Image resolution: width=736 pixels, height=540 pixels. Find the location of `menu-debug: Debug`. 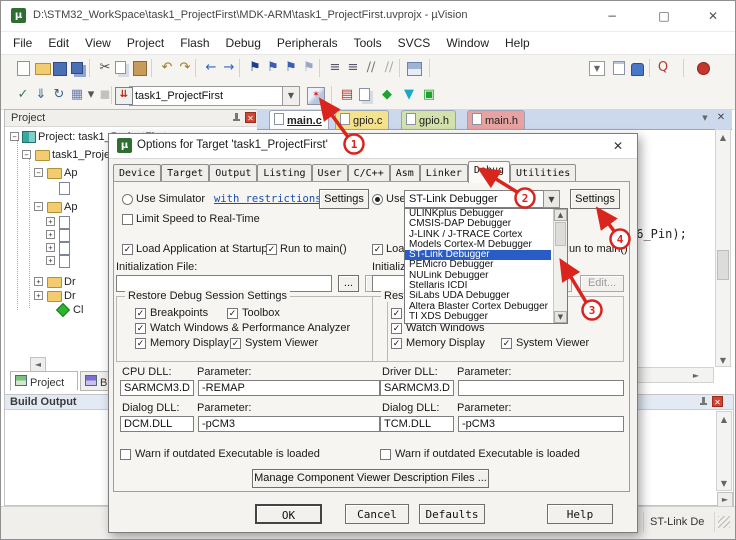

menu-debug: Debug is located at coordinates (243, 43).